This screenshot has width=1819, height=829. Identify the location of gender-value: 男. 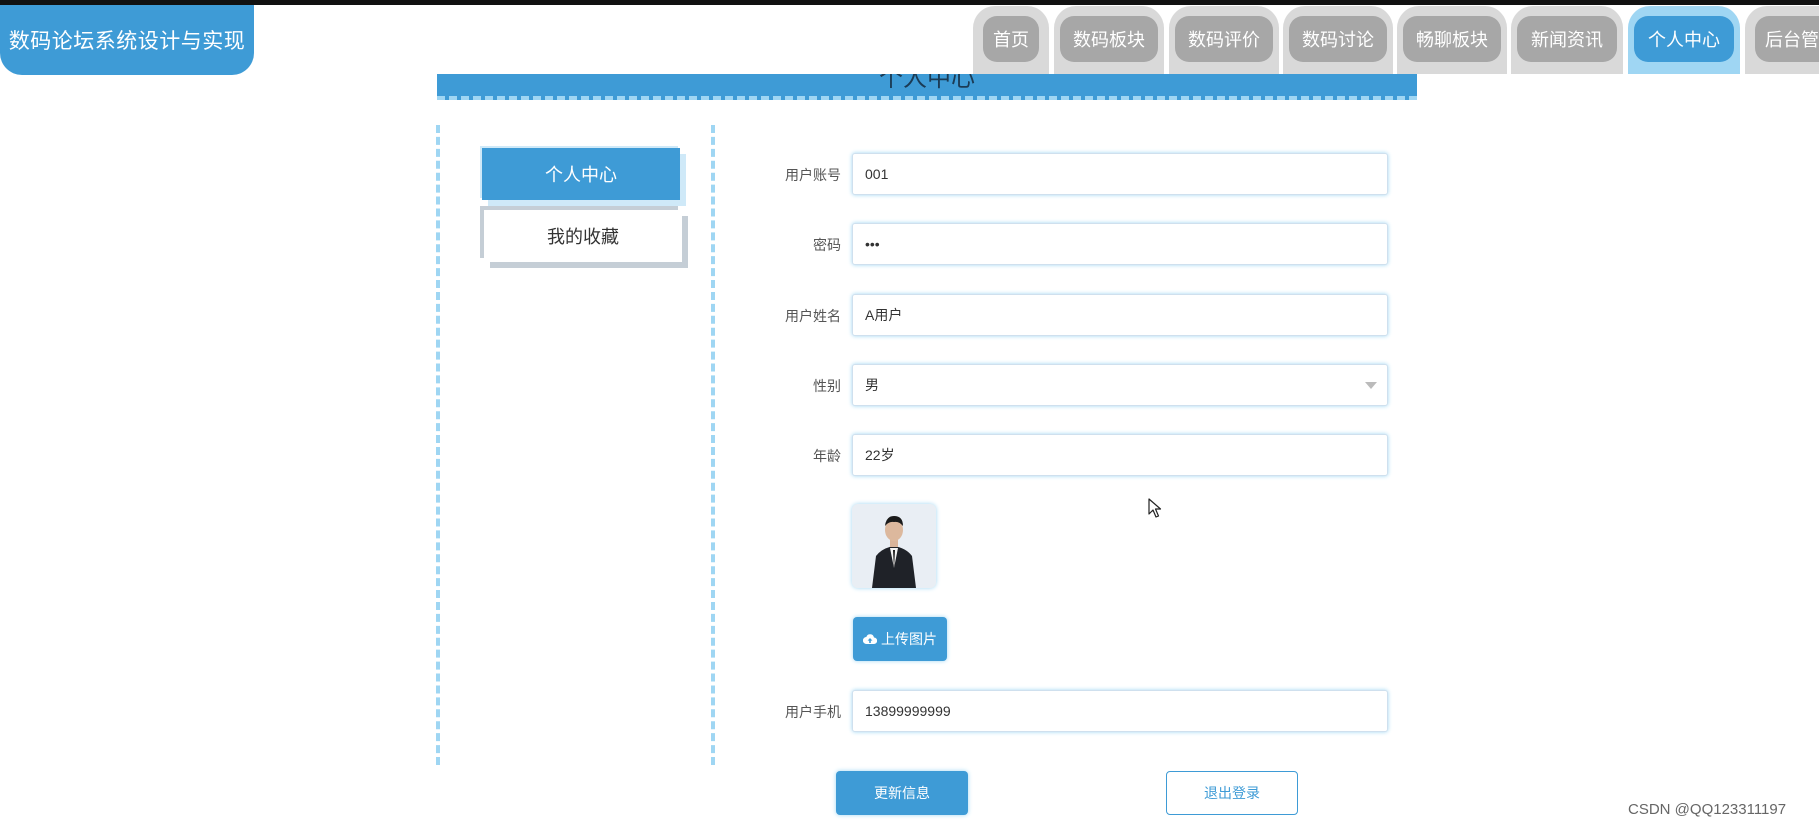
(872, 385).